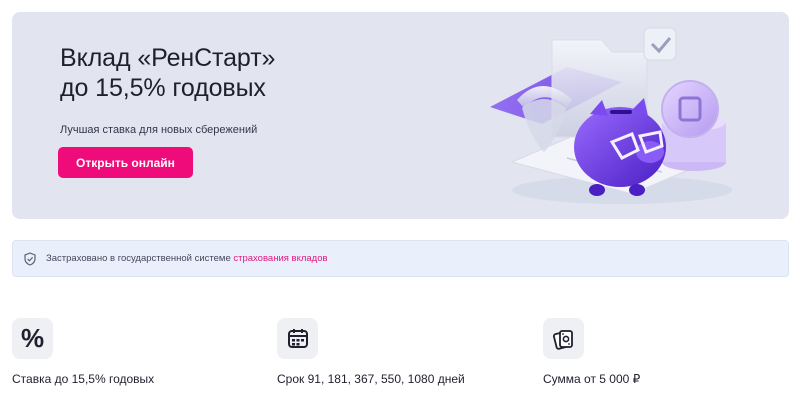  What do you see at coordinates (132, 358) in the screenshot?
I see `feature-rate: % Ставка до 15,5% годовых` at bounding box center [132, 358].